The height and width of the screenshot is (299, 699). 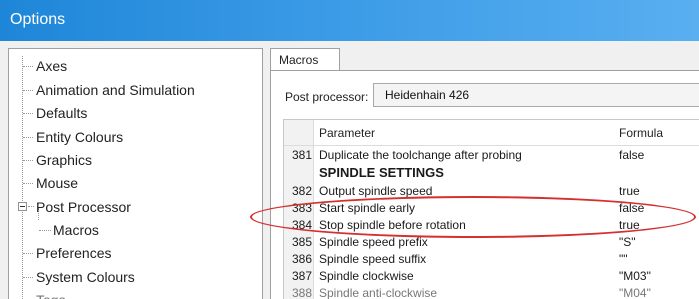 I want to click on section-heading: SPINDLE SETTINGS, so click(x=381, y=172).